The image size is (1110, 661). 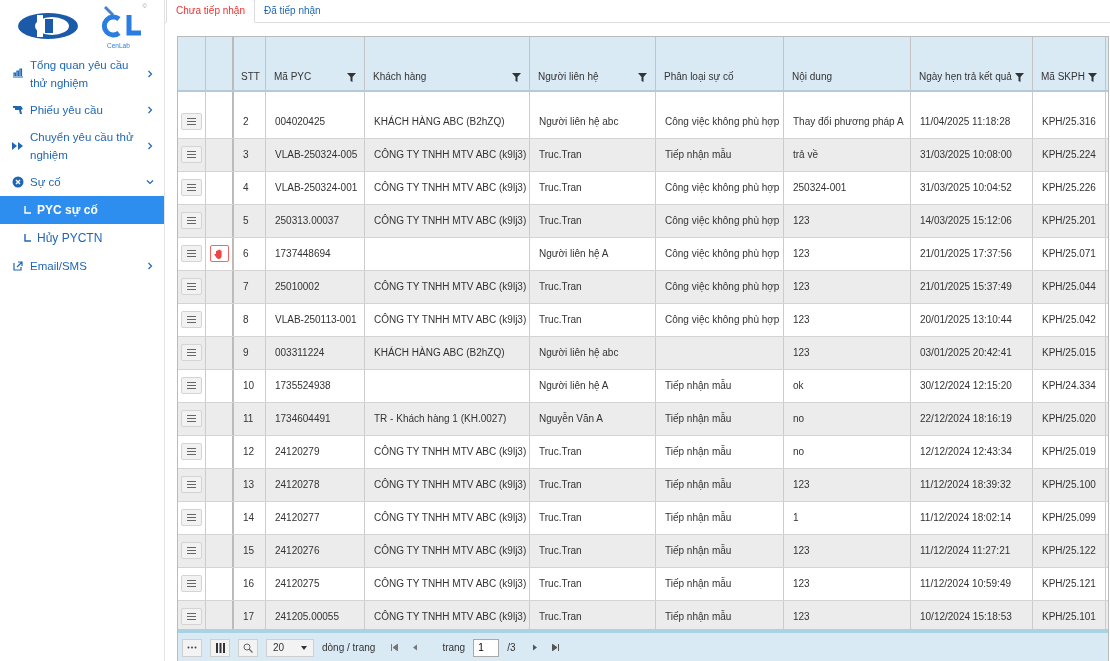 I want to click on table-cell: 1737448694, so click(x=303, y=254).